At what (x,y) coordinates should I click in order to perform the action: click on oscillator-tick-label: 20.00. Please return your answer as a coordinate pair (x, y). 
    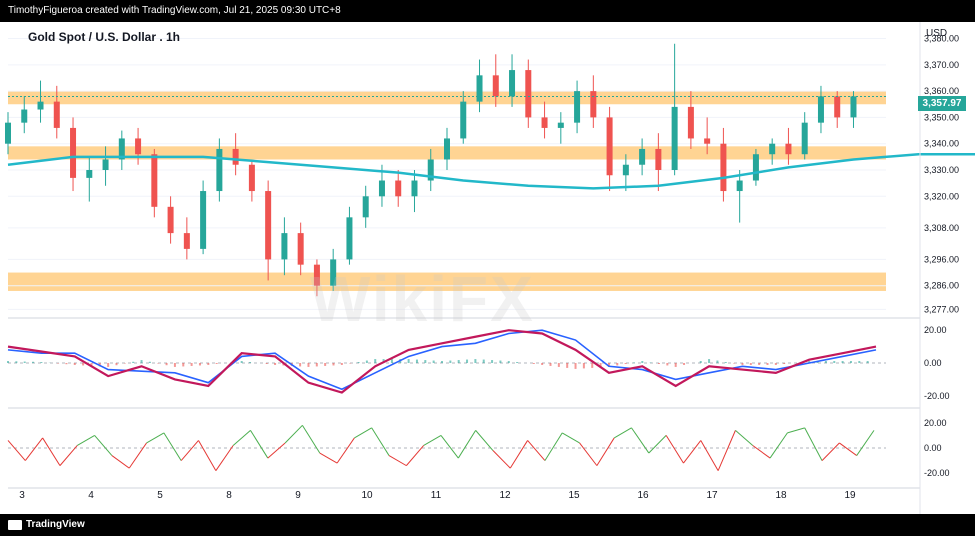
    Looking at the image, I should click on (935, 423).